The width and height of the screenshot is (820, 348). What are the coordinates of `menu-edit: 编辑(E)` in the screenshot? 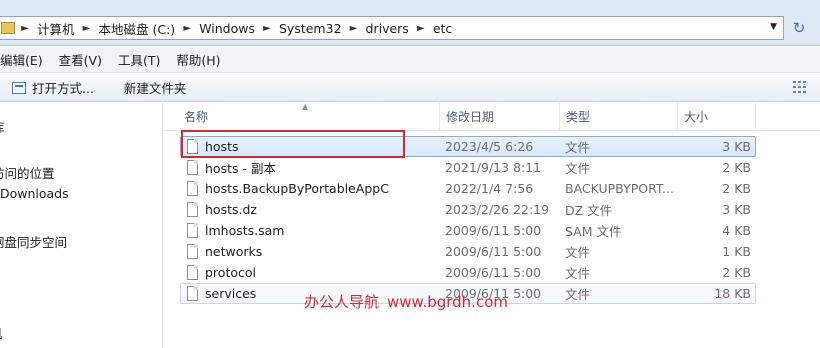 It's located at (25, 59).